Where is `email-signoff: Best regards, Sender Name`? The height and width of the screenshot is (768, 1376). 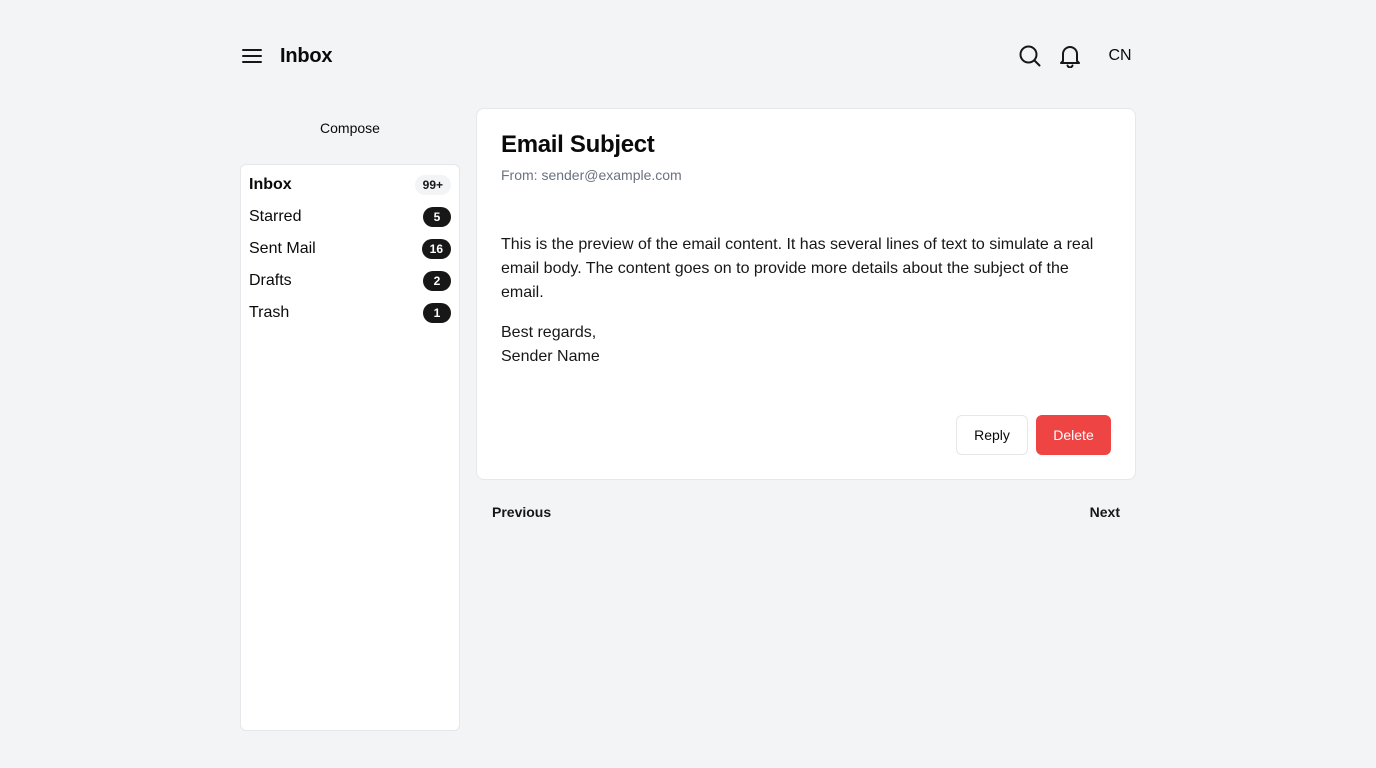
email-signoff: Best regards, Sender Name is located at coordinates (806, 345).